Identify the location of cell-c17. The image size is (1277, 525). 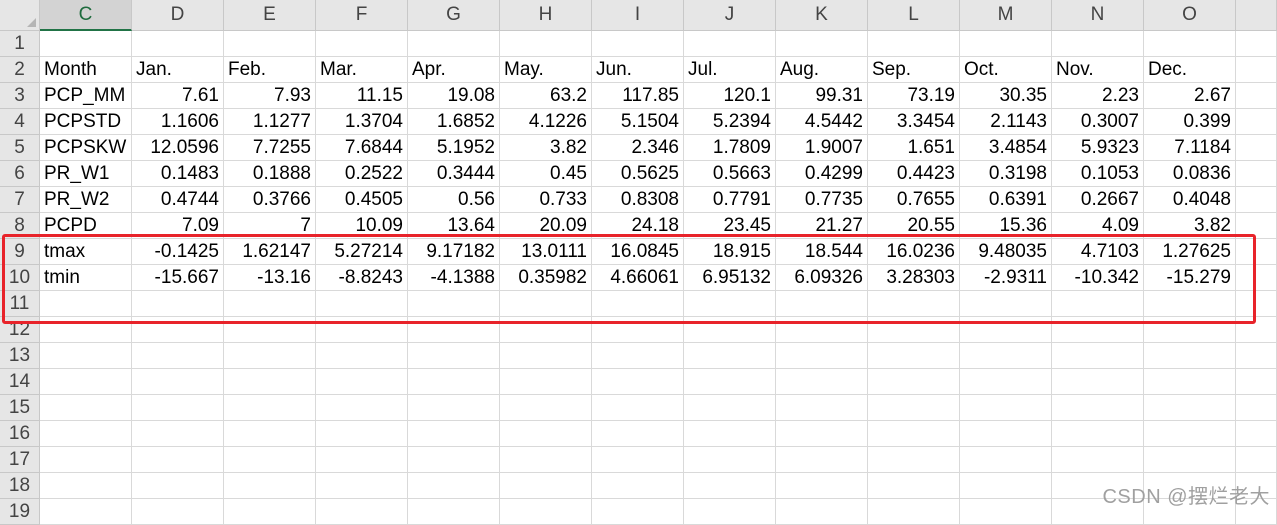
(86, 460).